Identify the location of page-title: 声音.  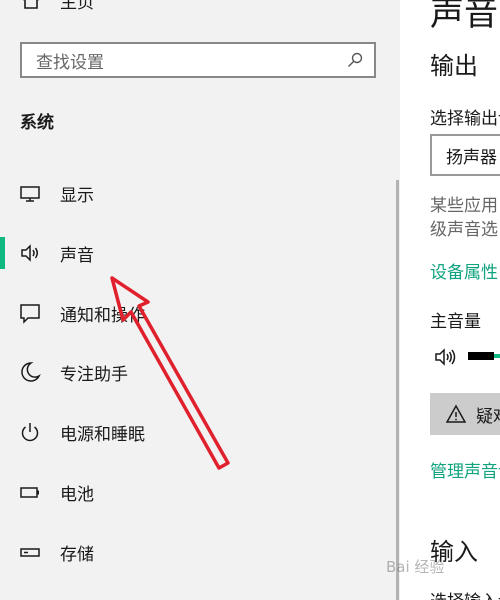
(464, 17).